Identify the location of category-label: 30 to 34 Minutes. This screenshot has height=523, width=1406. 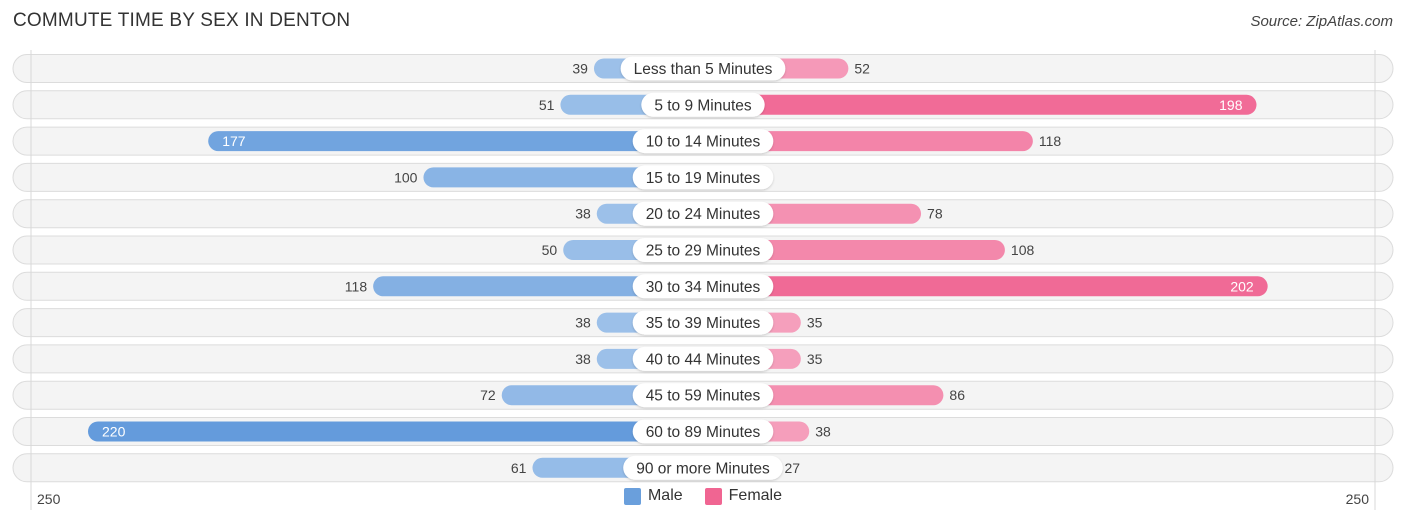
(703, 286).